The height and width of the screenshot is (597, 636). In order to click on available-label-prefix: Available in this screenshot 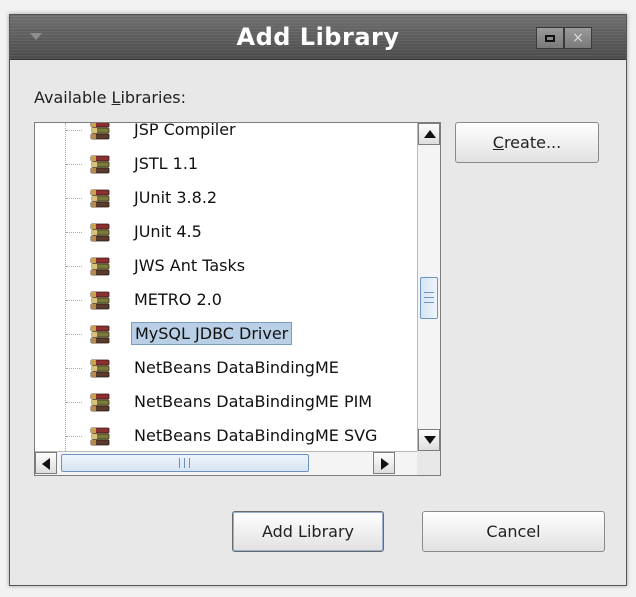, I will do `click(73, 97)`.